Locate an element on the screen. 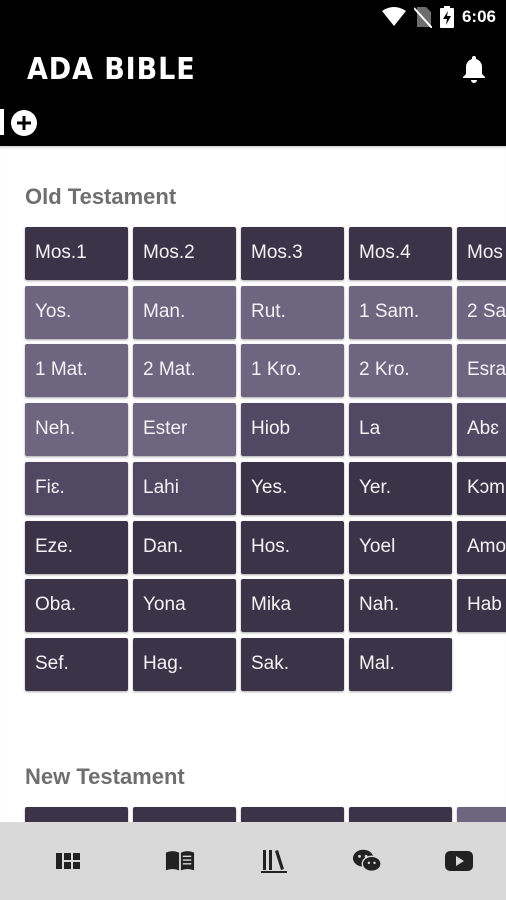  old-testament-book-button: 2 Sa is located at coordinates (481, 312).